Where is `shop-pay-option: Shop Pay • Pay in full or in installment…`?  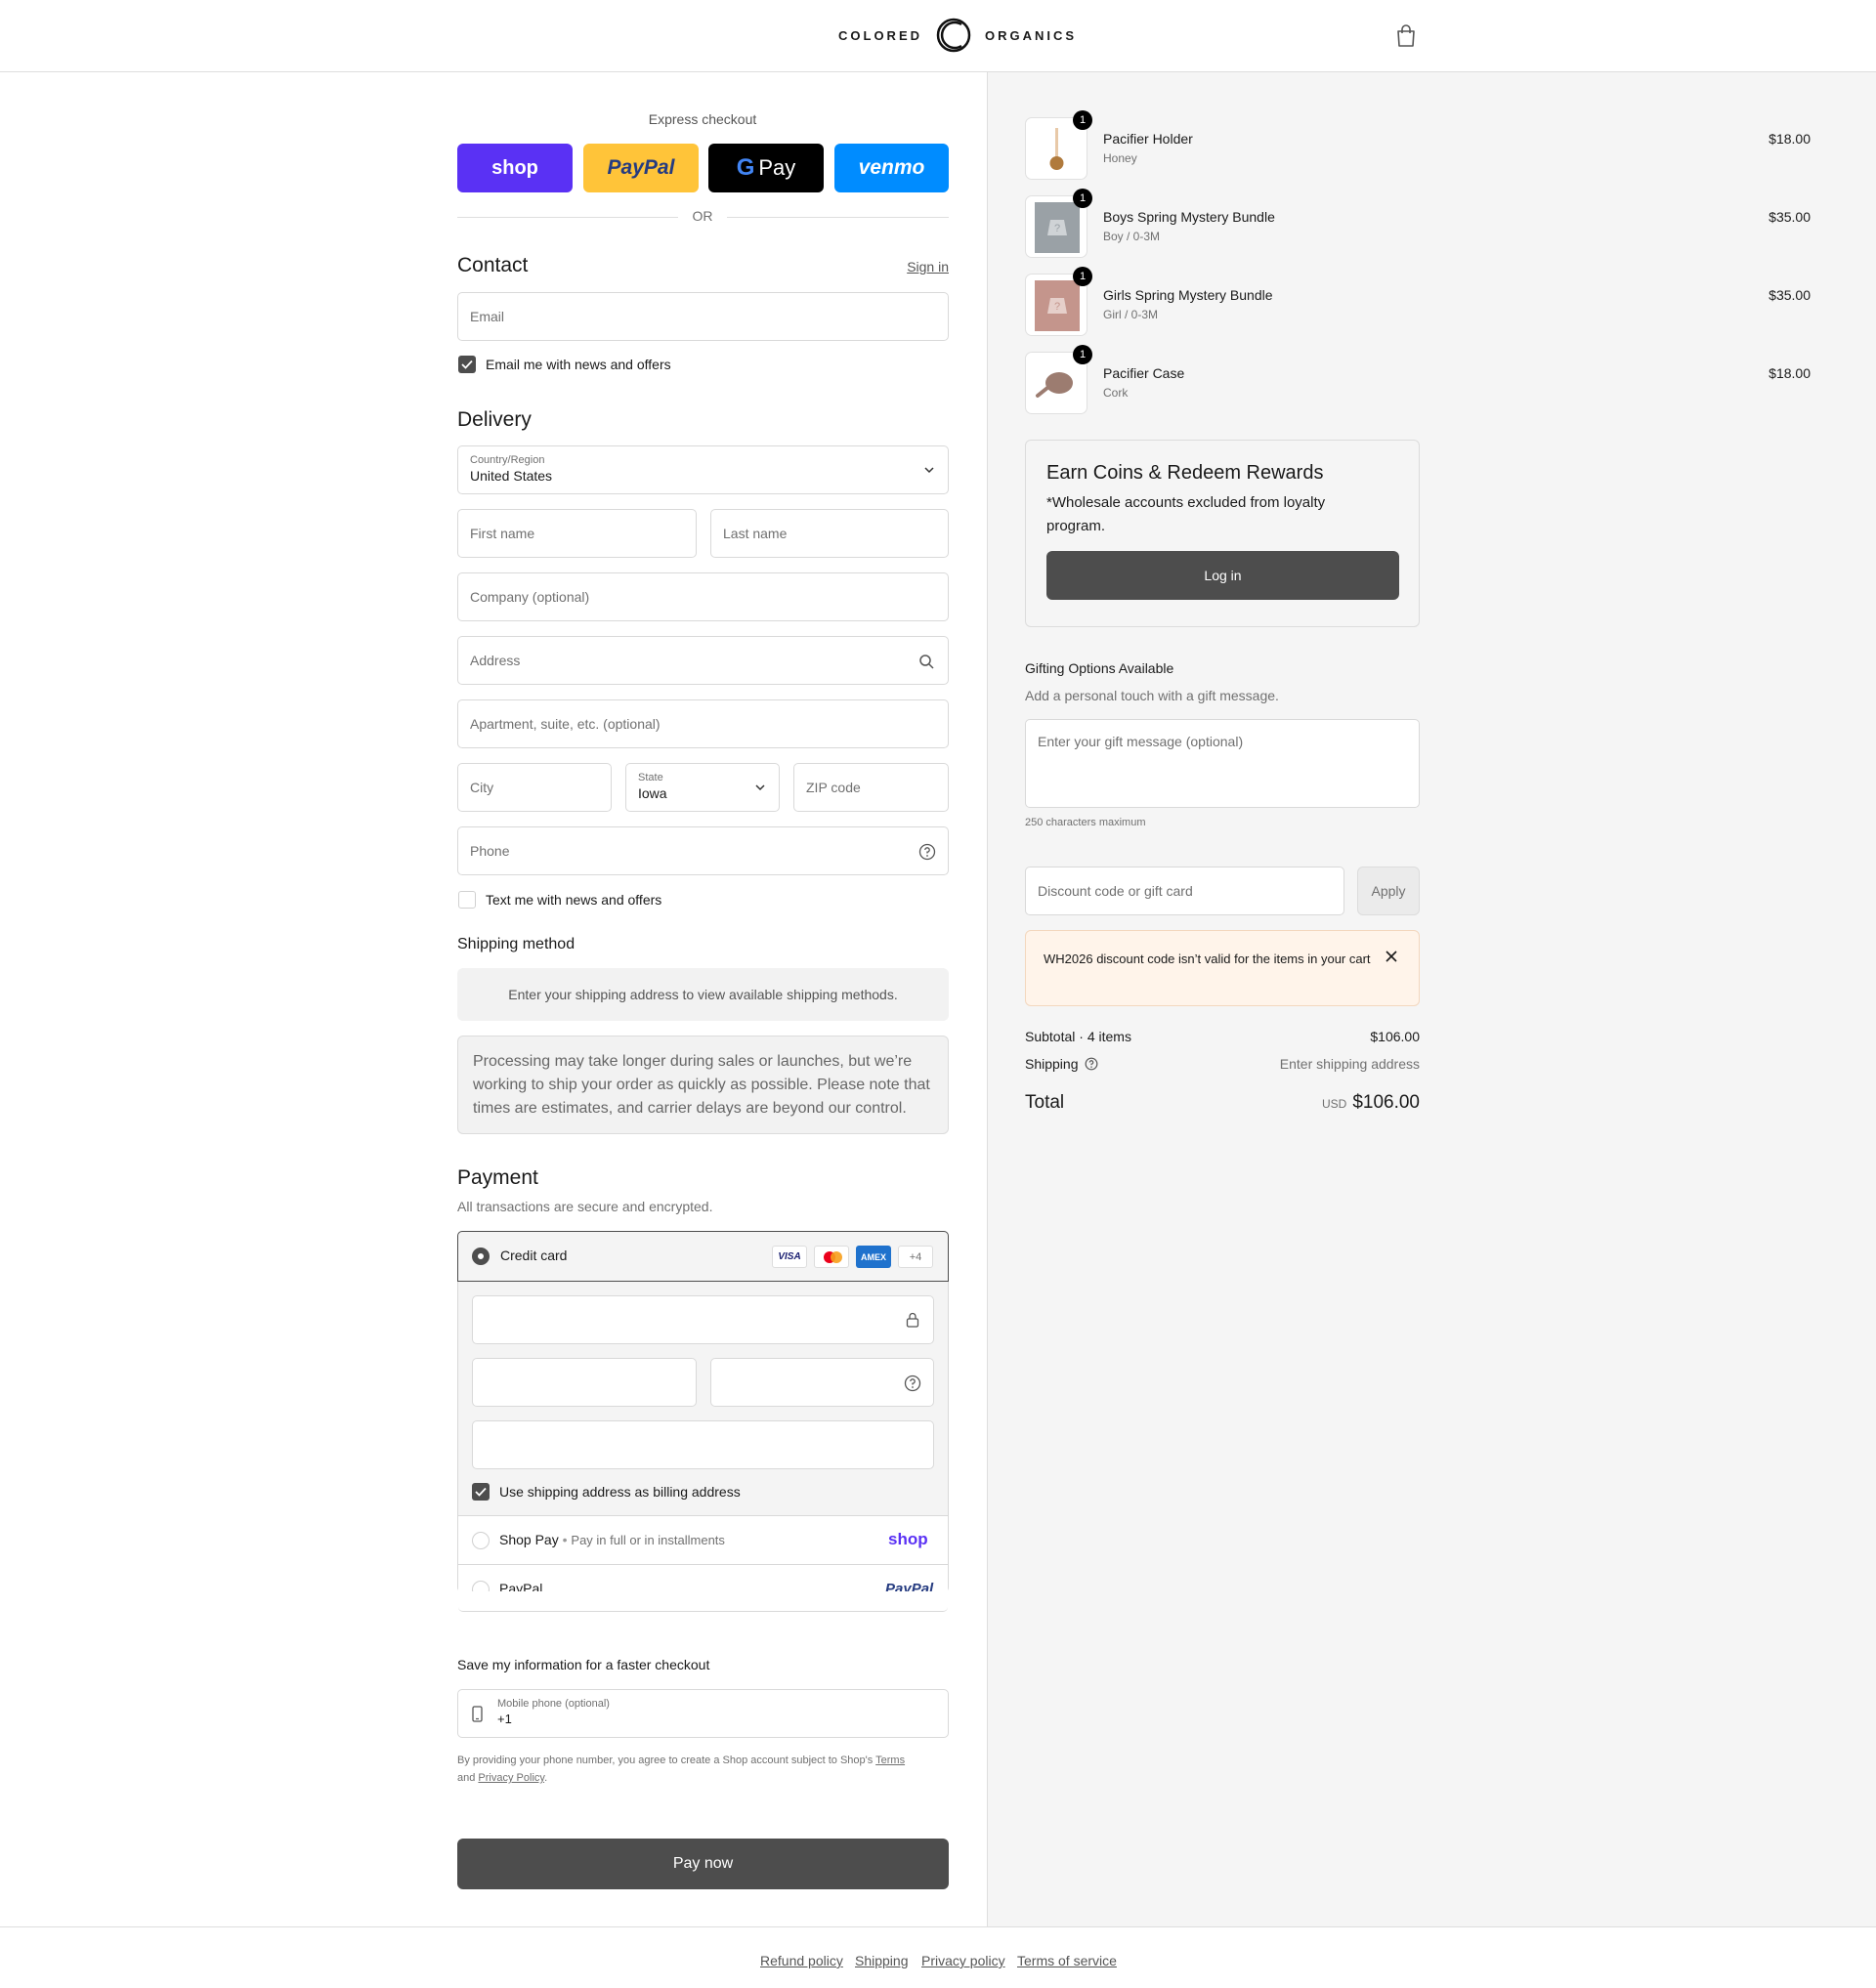 shop-pay-option: Shop Pay • Pay in full or in installment… is located at coordinates (703, 1539).